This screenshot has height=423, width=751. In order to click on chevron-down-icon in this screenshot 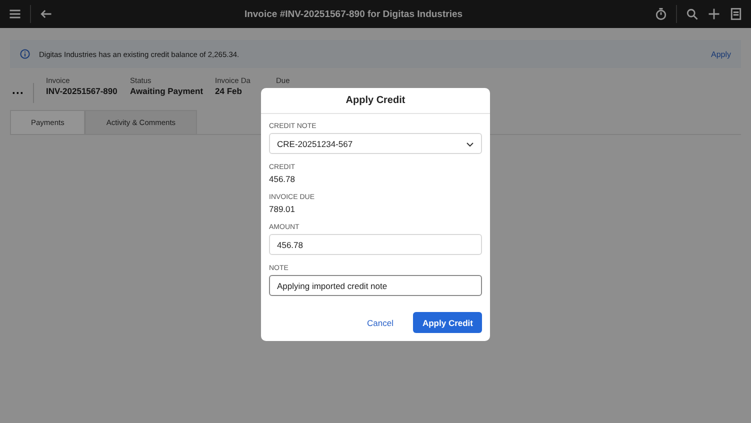, I will do `click(470, 144)`.